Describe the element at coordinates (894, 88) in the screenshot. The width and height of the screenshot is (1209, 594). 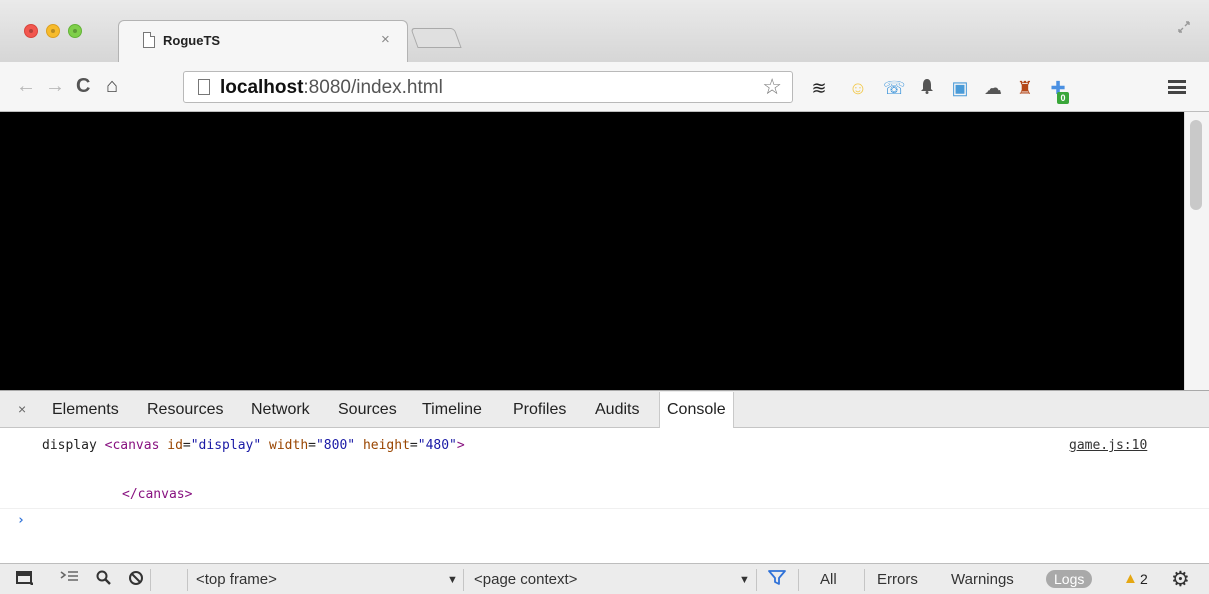
I see `phone-extension-icon: ☏` at that location.